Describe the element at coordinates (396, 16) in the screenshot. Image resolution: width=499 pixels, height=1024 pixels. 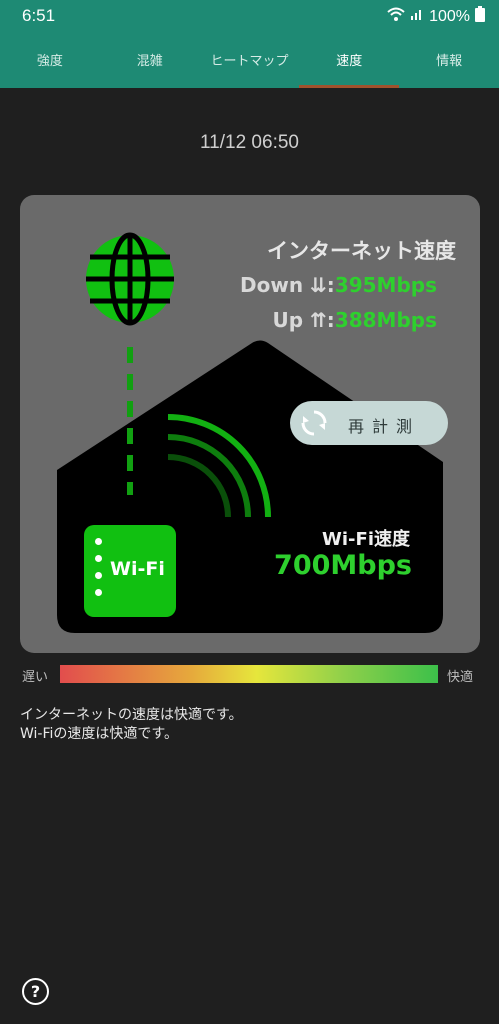
I see `wifi-signal-icon` at that location.